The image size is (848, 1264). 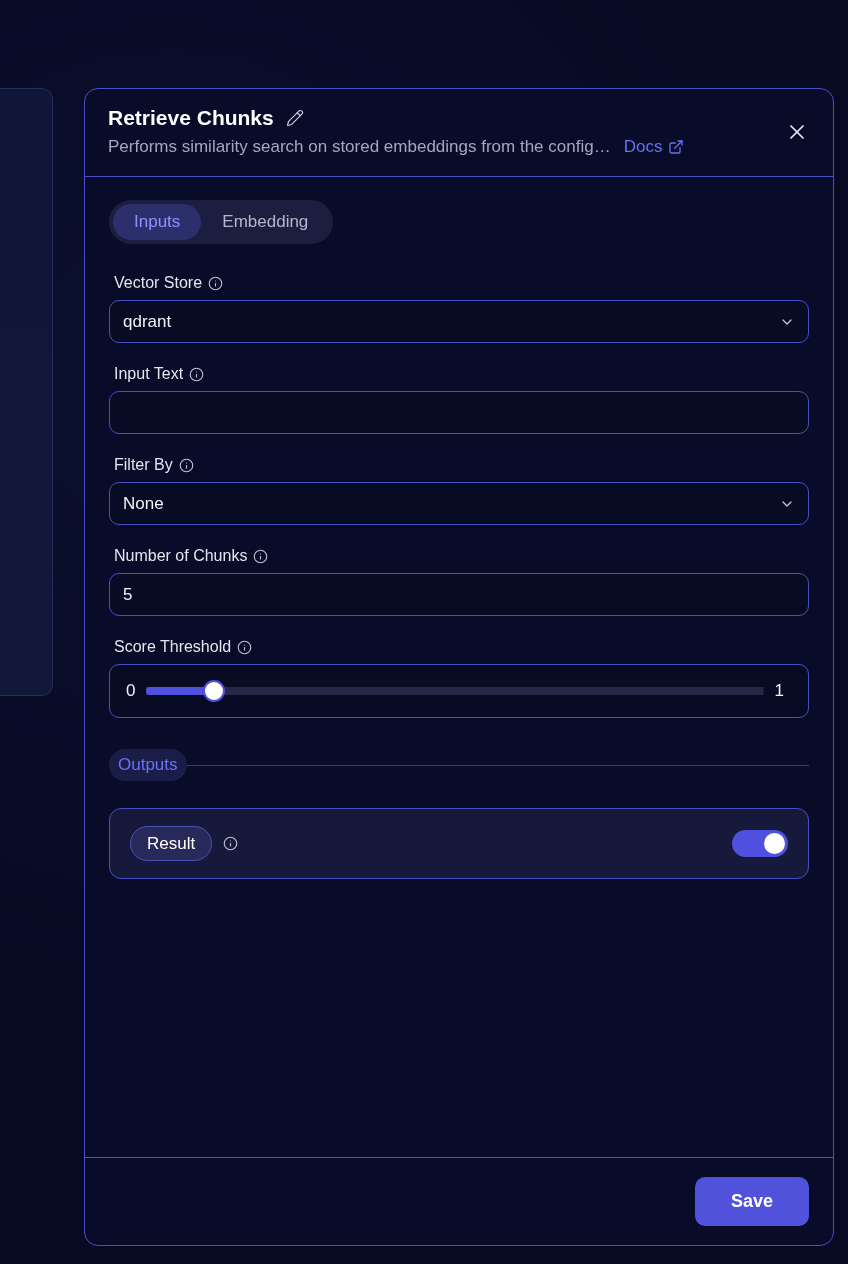 I want to click on select-field: qdrant, so click(x=459, y=321).